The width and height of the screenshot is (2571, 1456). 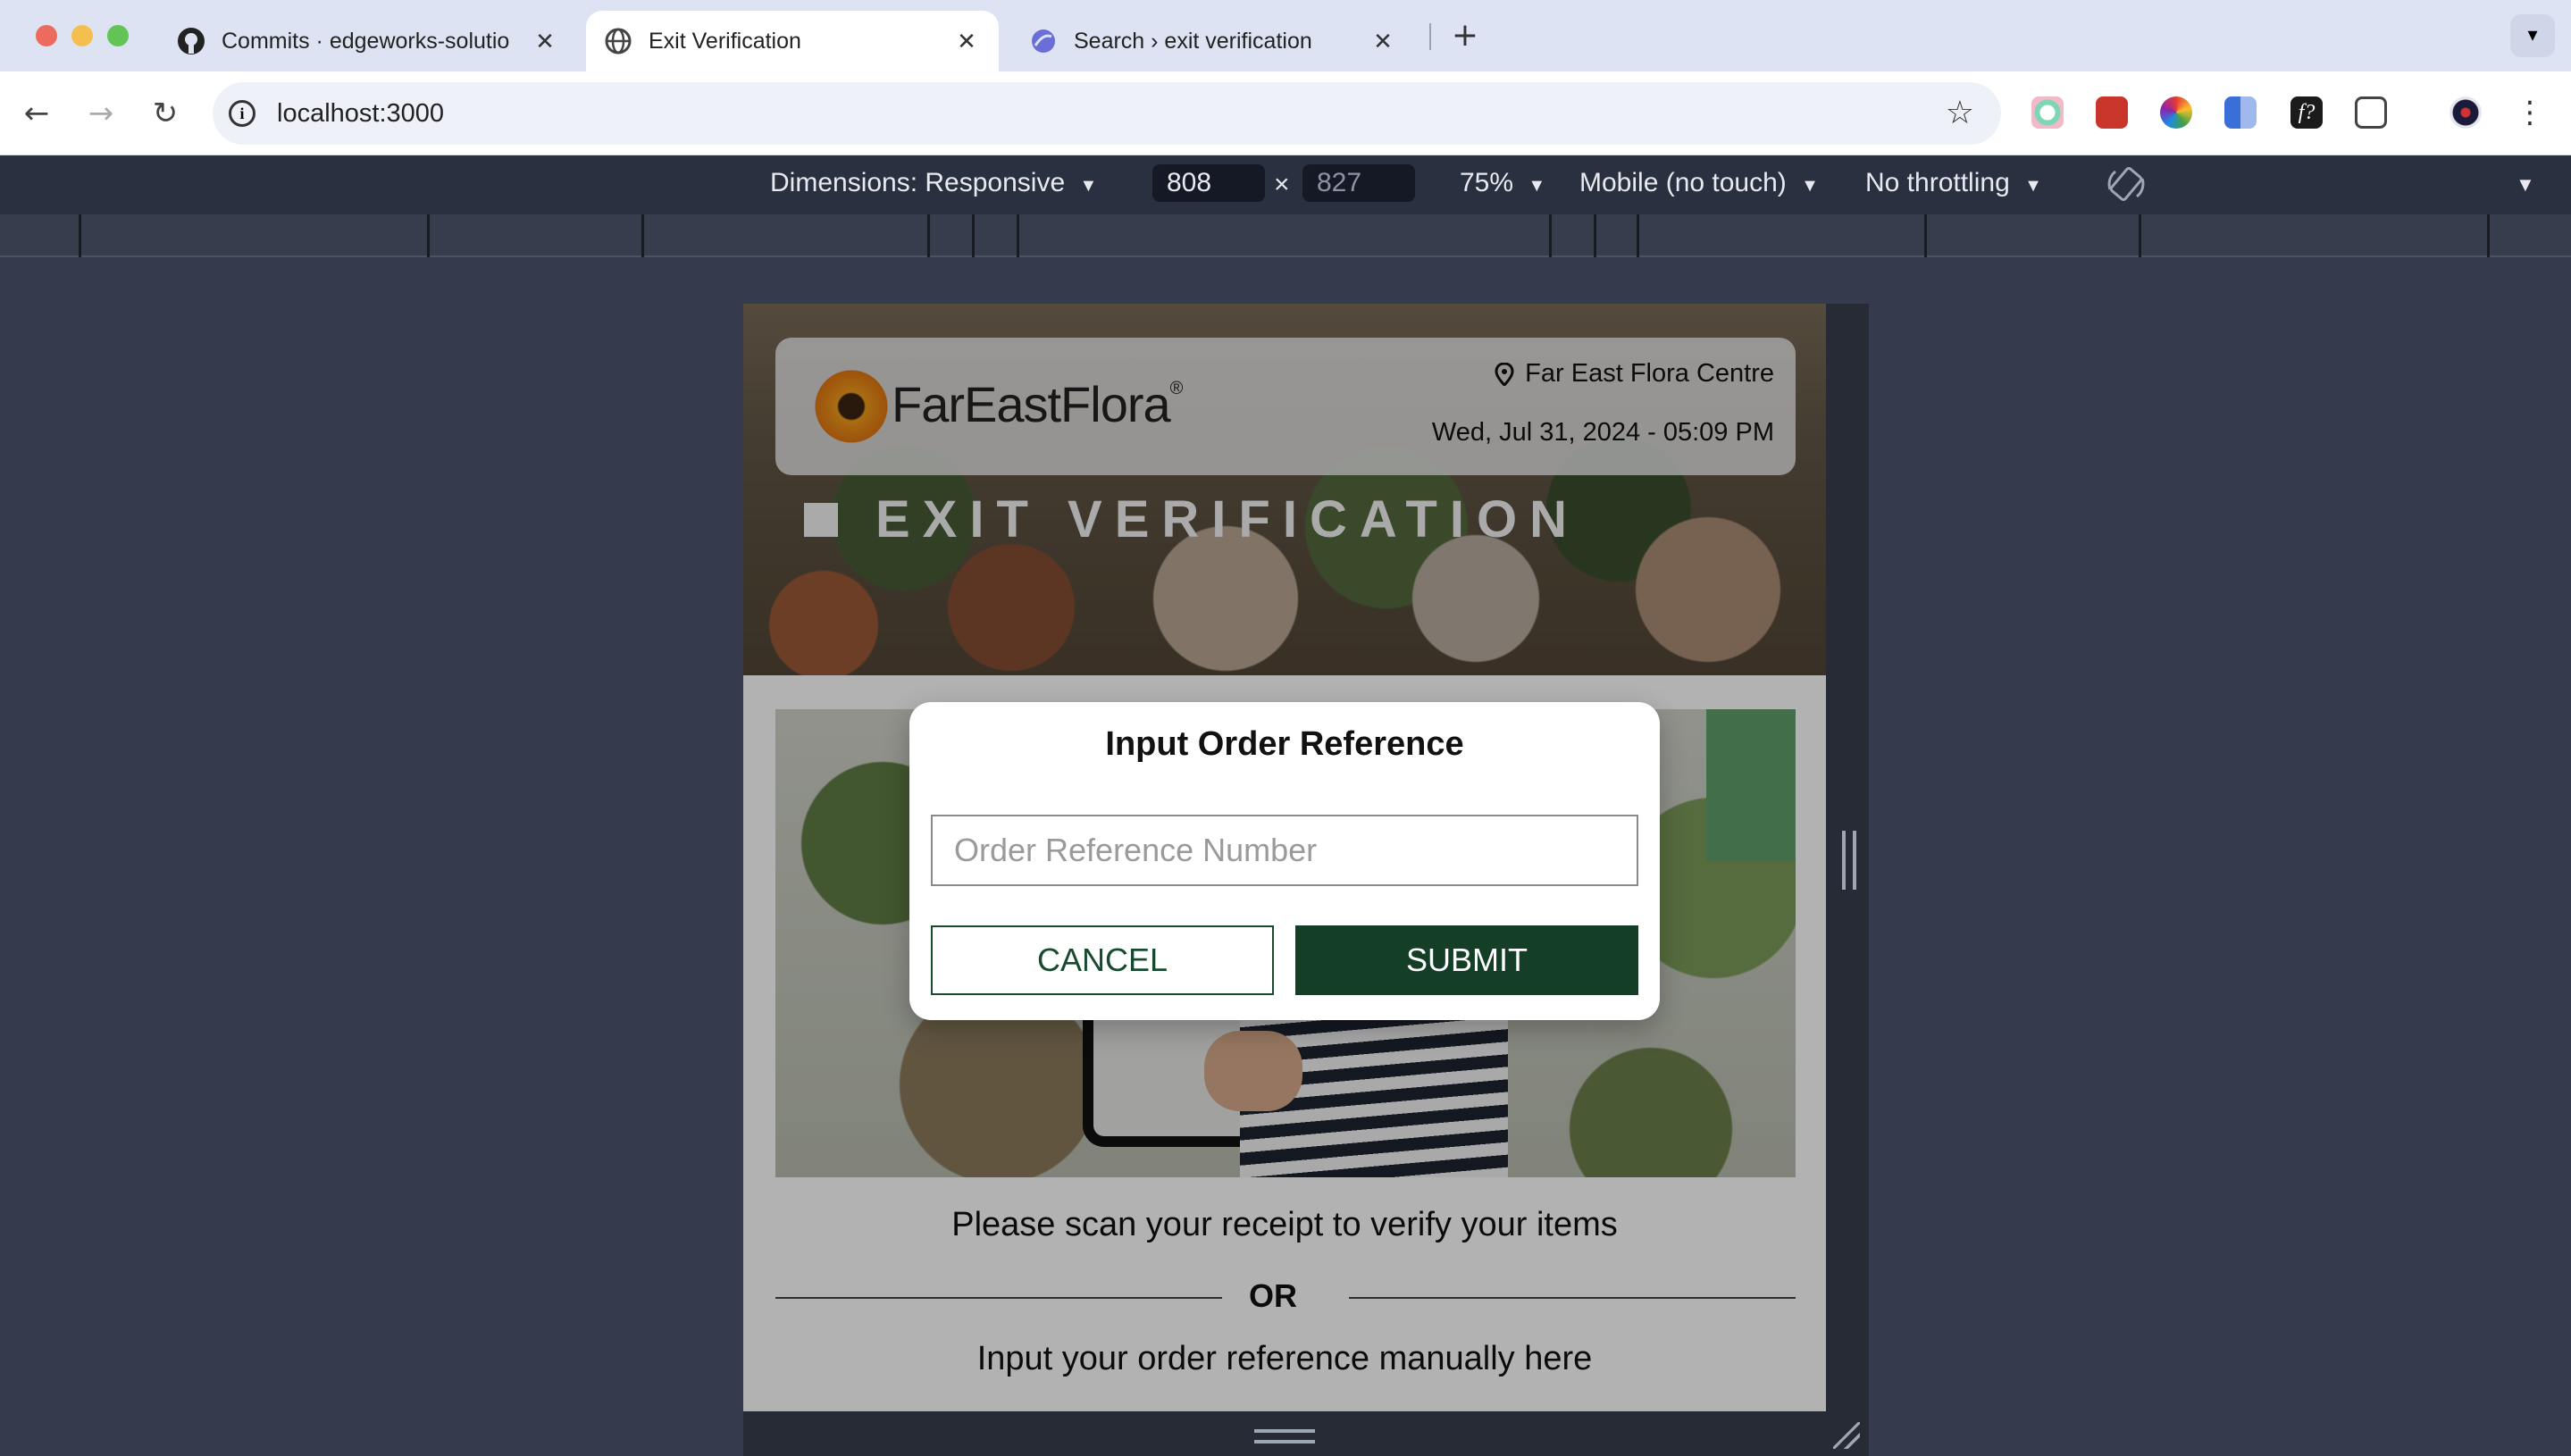 I want to click on maximize-window-button, so click(x=118, y=35).